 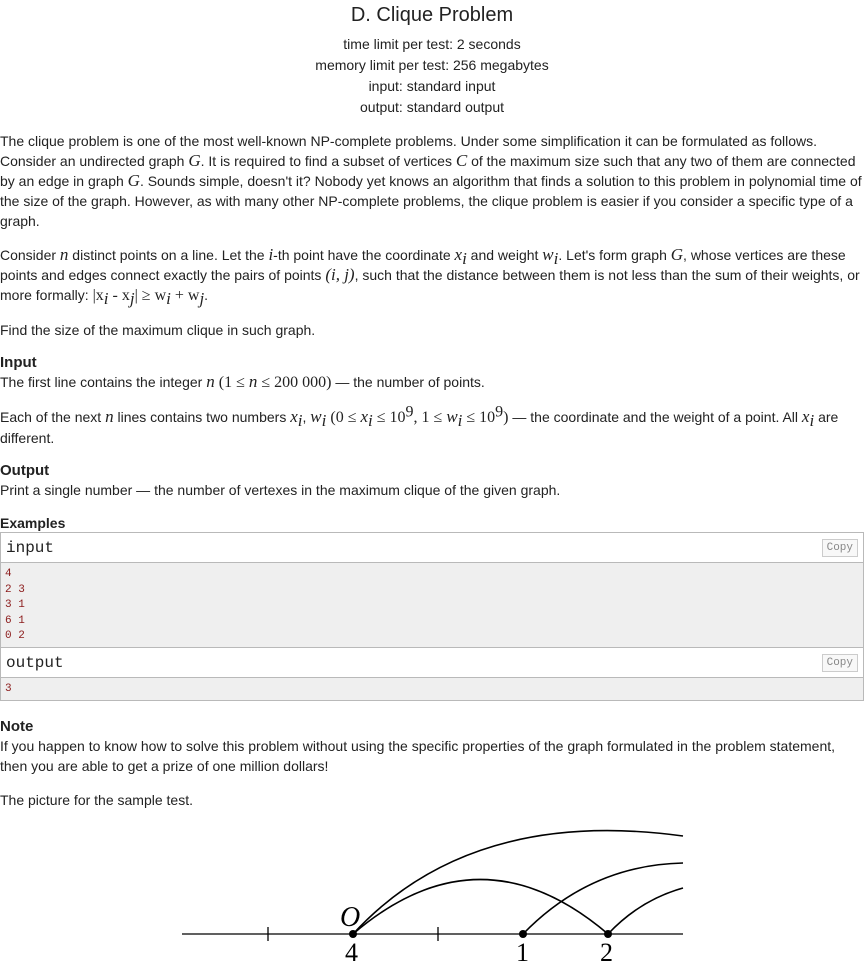 What do you see at coordinates (432, 44) in the screenshot?
I see `time-limit: time limit per test: 2 seconds` at bounding box center [432, 44].